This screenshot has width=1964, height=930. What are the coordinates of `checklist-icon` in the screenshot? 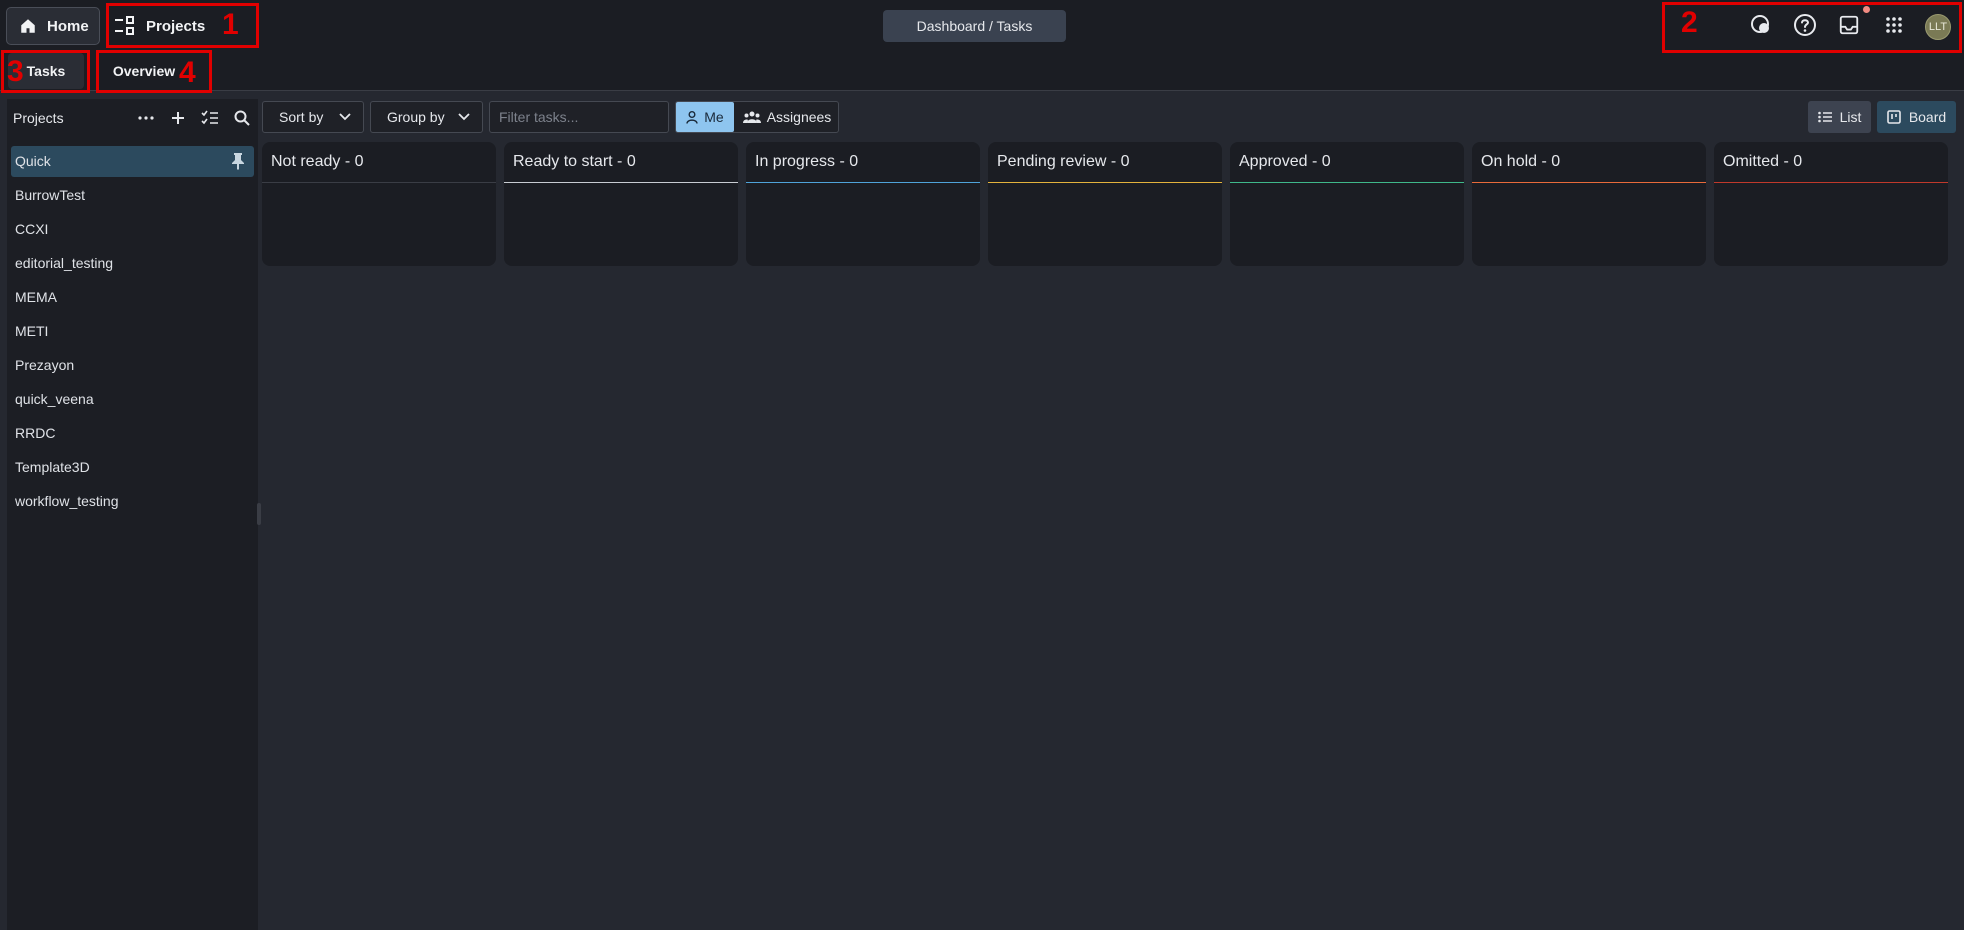 It's located at (210, 118).